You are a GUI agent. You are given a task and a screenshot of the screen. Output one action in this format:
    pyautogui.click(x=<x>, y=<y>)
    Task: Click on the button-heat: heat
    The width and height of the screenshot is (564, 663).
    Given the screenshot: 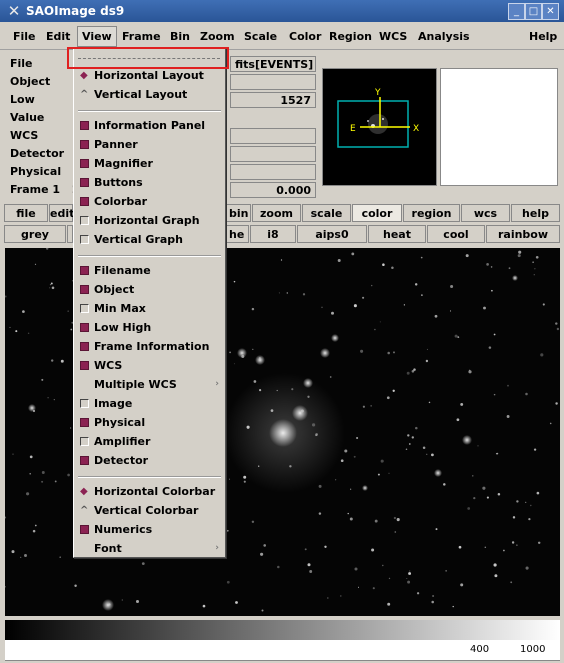 What is the action you would take?
    pyautogui.click(x=397, y=234)
    